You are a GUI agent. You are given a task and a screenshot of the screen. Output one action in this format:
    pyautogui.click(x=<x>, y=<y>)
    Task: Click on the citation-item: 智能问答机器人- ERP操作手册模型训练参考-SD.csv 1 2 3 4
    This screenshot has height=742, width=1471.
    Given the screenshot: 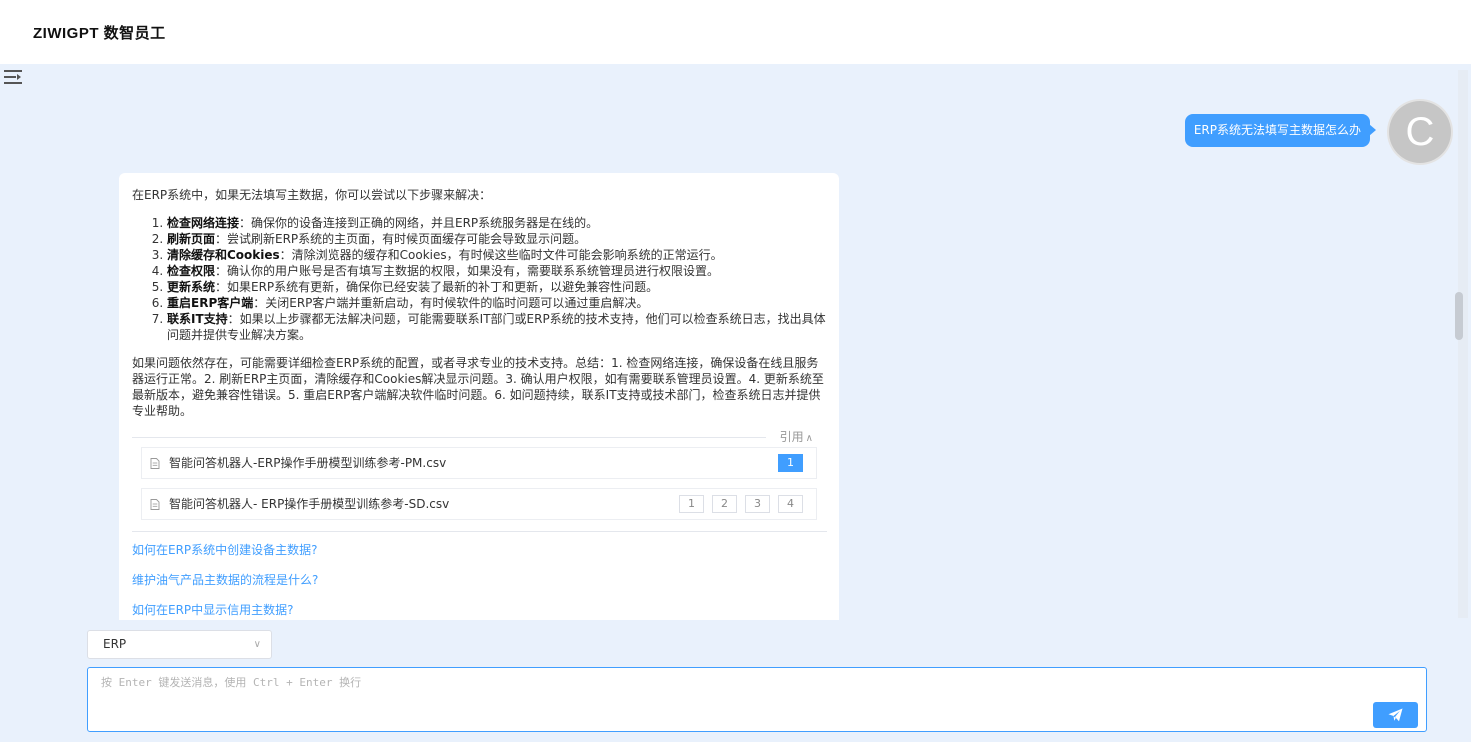 What is the action you would take?
    pyautogui.click(x=479, y=504)
    